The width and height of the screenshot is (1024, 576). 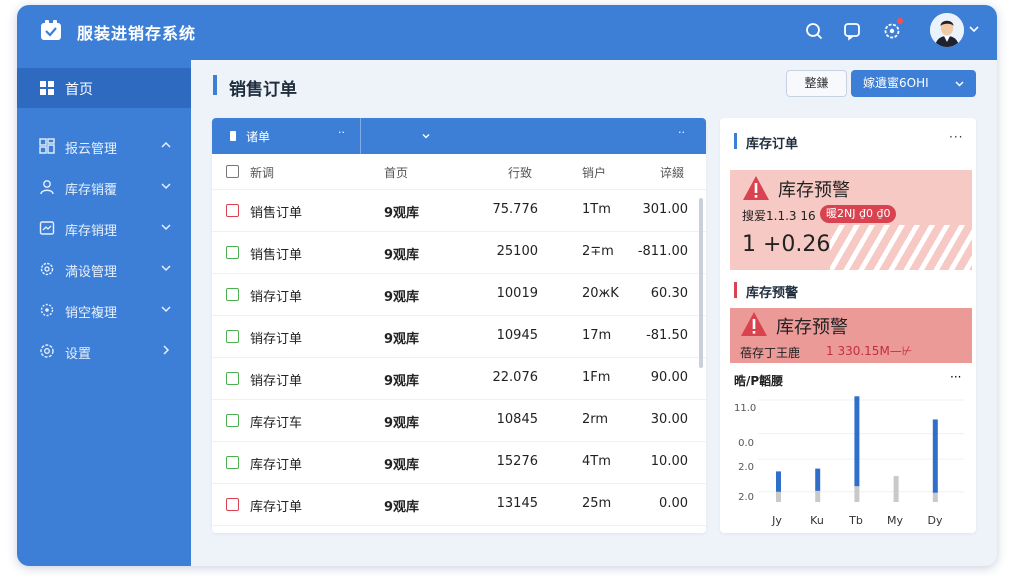 What do you see at coordinates (262, 172) in the screenshot?
I see `column-header-name: 新调` at bounding box center [262, 172].